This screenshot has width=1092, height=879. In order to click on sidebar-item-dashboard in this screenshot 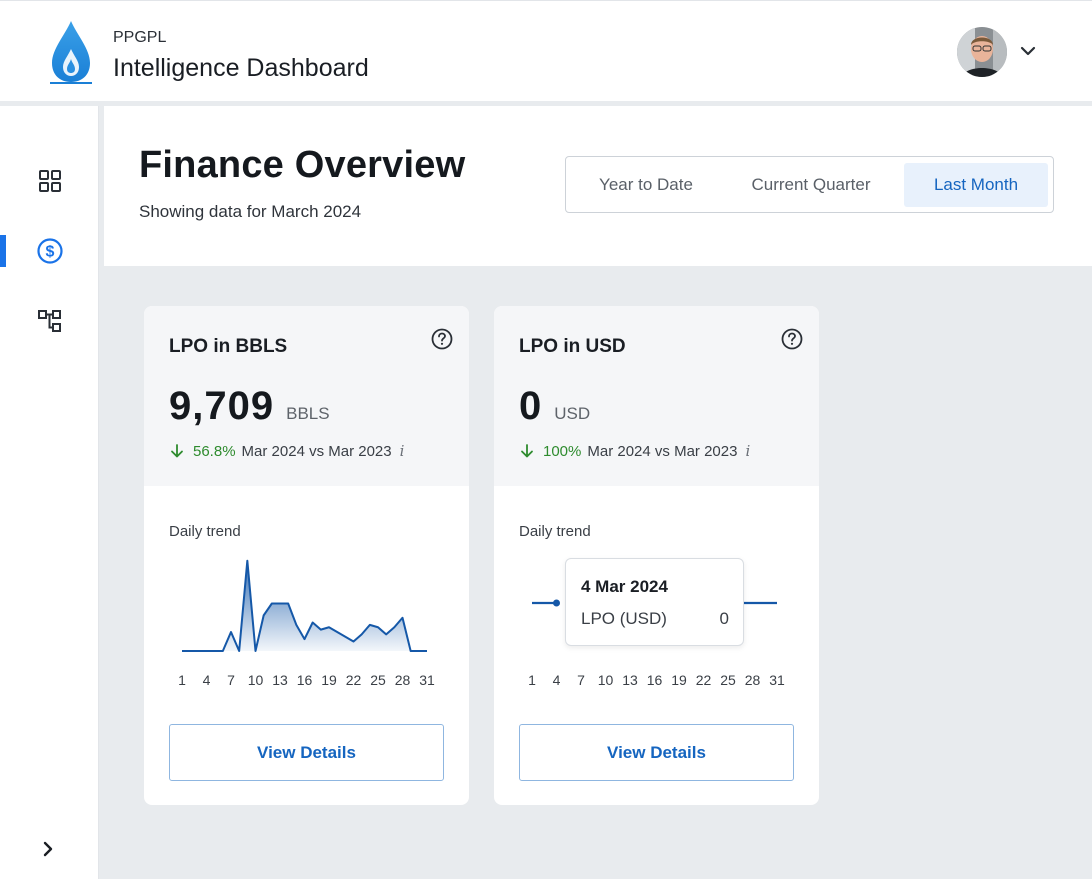, I will do `click(49, 181)`.